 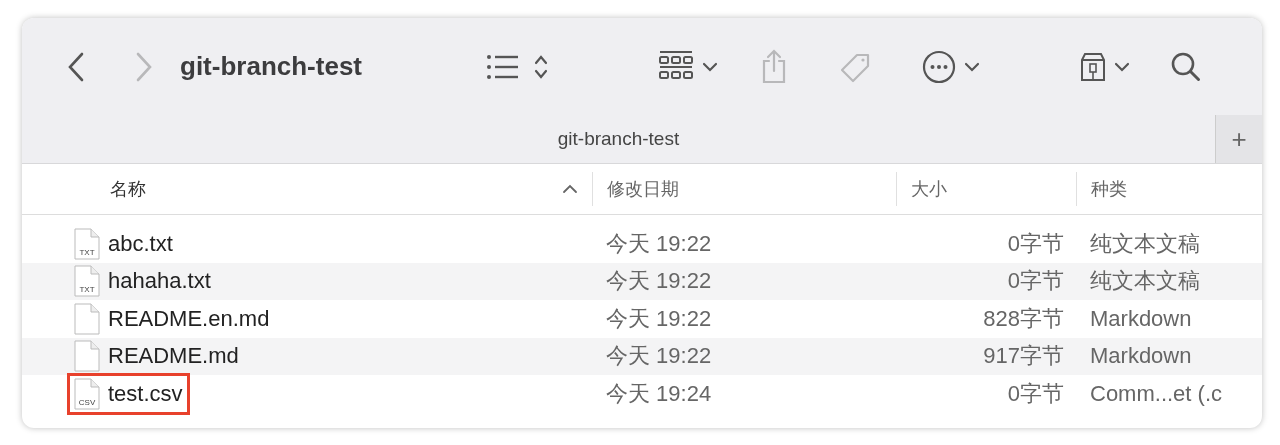 What do you see at coordinates (1023, 318) in the screenshot?
I see `size-cell-text: 828字节` at bounding box center [1023, 318].